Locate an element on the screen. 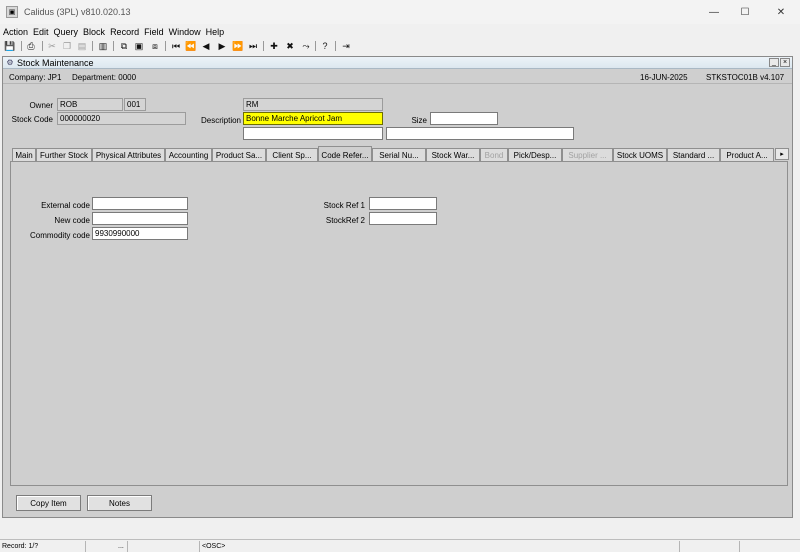  menu-field: Field is located at coordinates (153, 32).